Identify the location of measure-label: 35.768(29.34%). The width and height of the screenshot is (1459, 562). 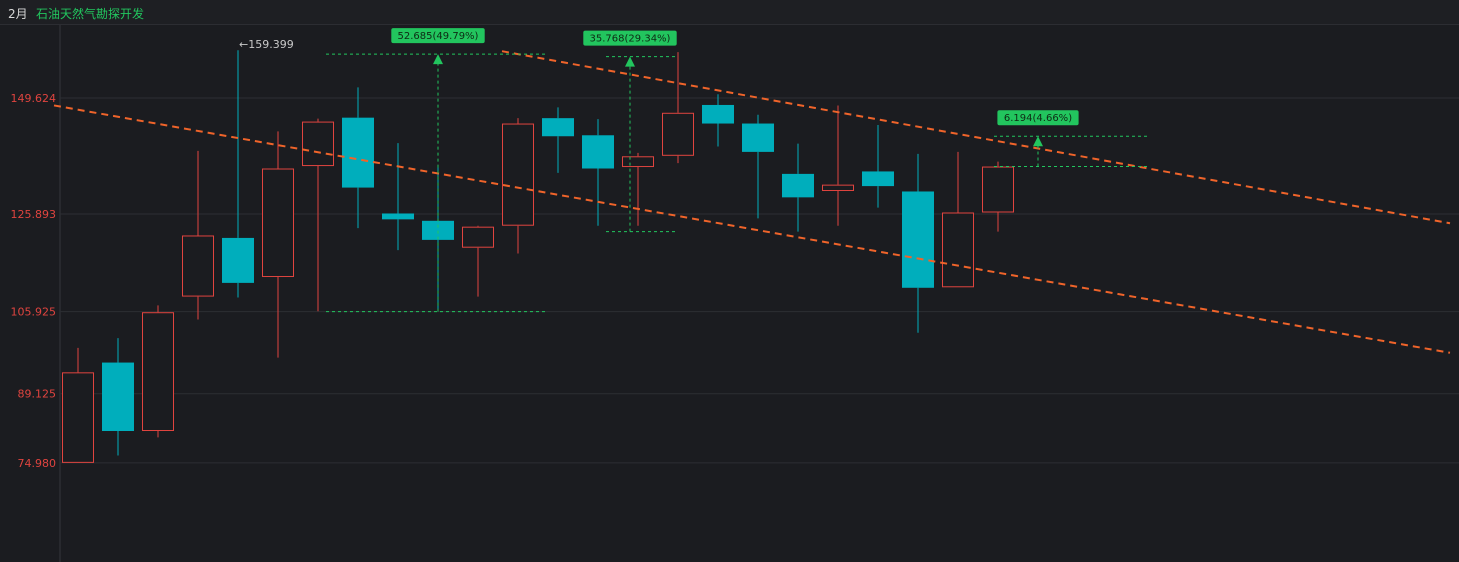
(630, 39).